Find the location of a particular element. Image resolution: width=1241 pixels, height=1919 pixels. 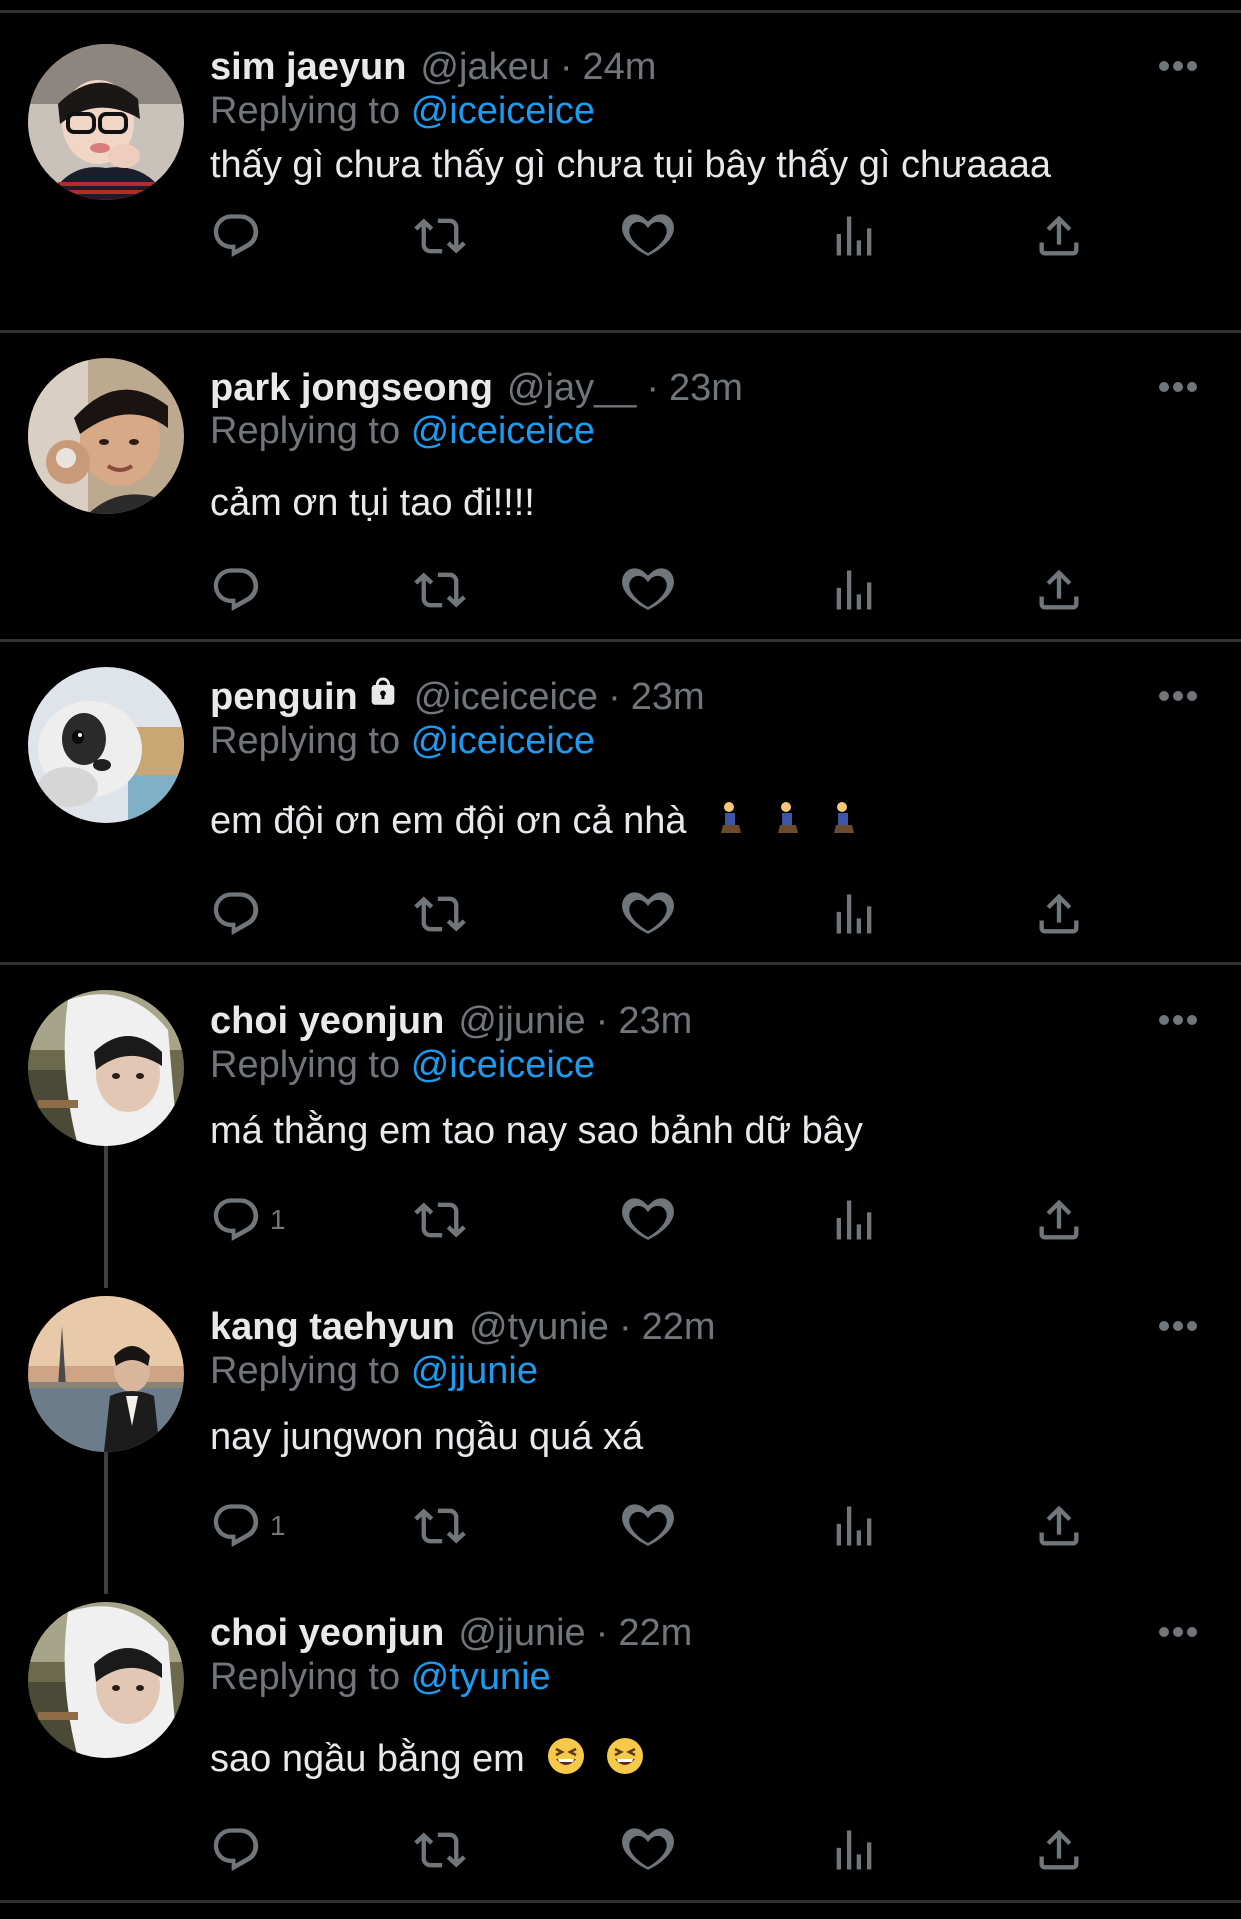

user-handle: @iceiceice is located at coordinates (506, 697).